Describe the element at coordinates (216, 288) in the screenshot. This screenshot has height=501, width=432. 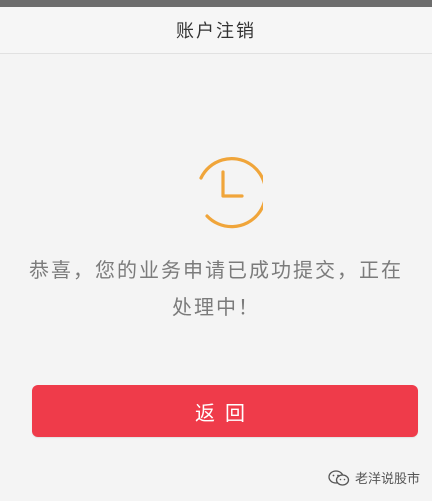
I see `submission-success-message: 恭喜，您的业务申请已成功提交，正在处理中！` at that location.